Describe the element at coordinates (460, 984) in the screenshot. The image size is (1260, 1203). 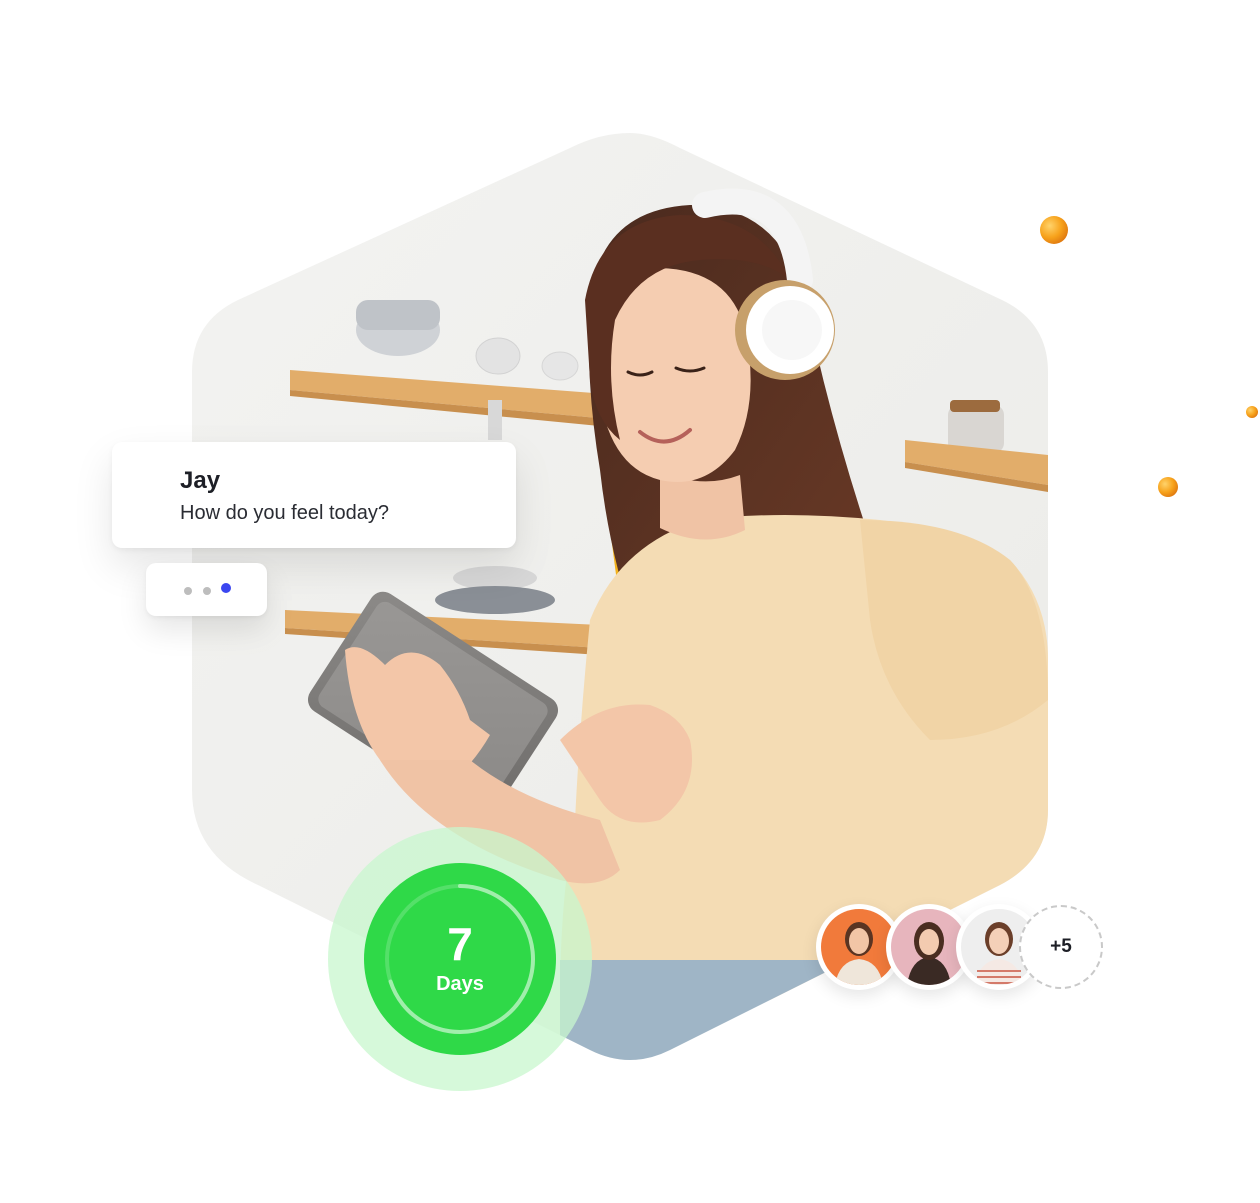
I see `streak-label: Days` at that location.